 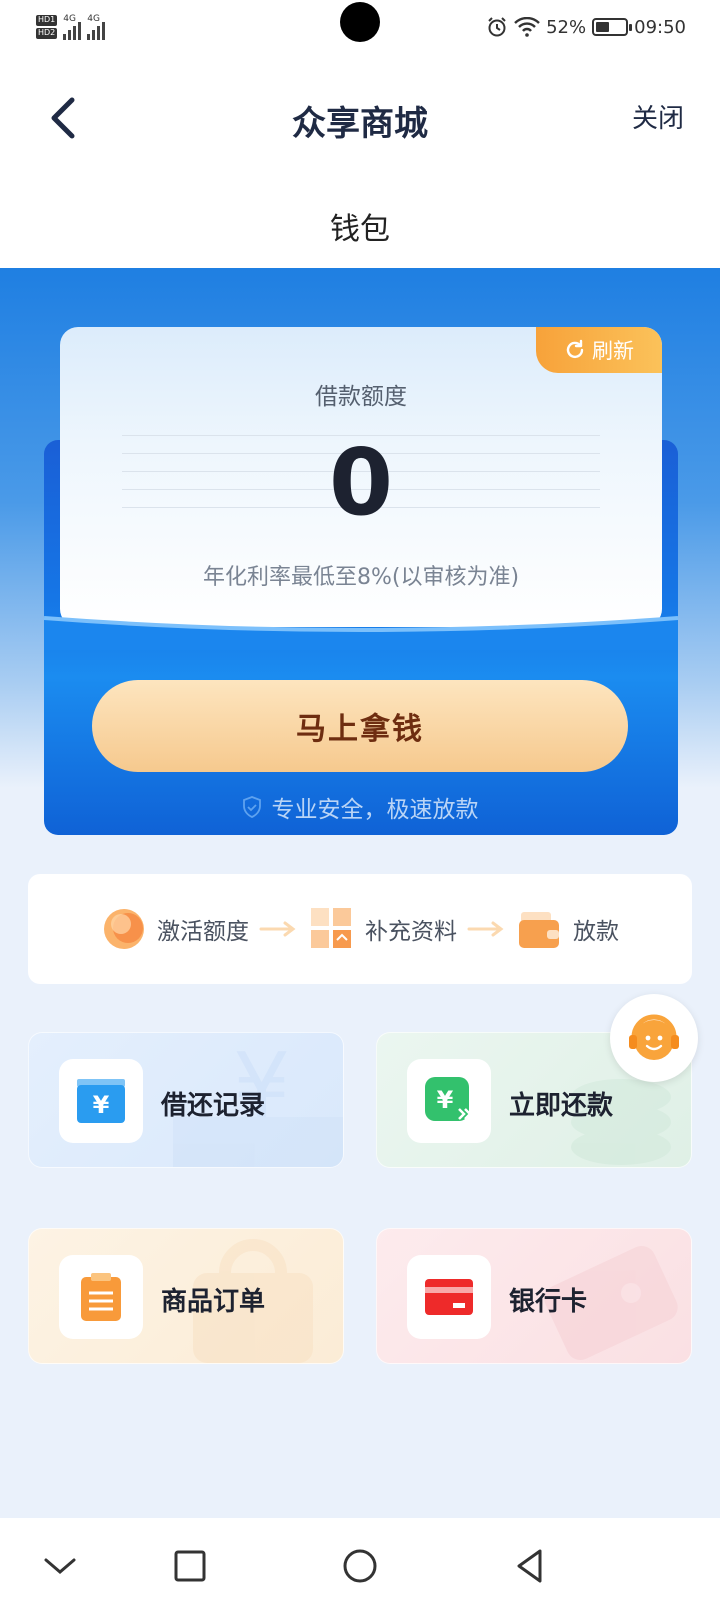 I want to click on tile-loan-records: ¥ ¥ 借还记录, so click(x=186, y=1100).